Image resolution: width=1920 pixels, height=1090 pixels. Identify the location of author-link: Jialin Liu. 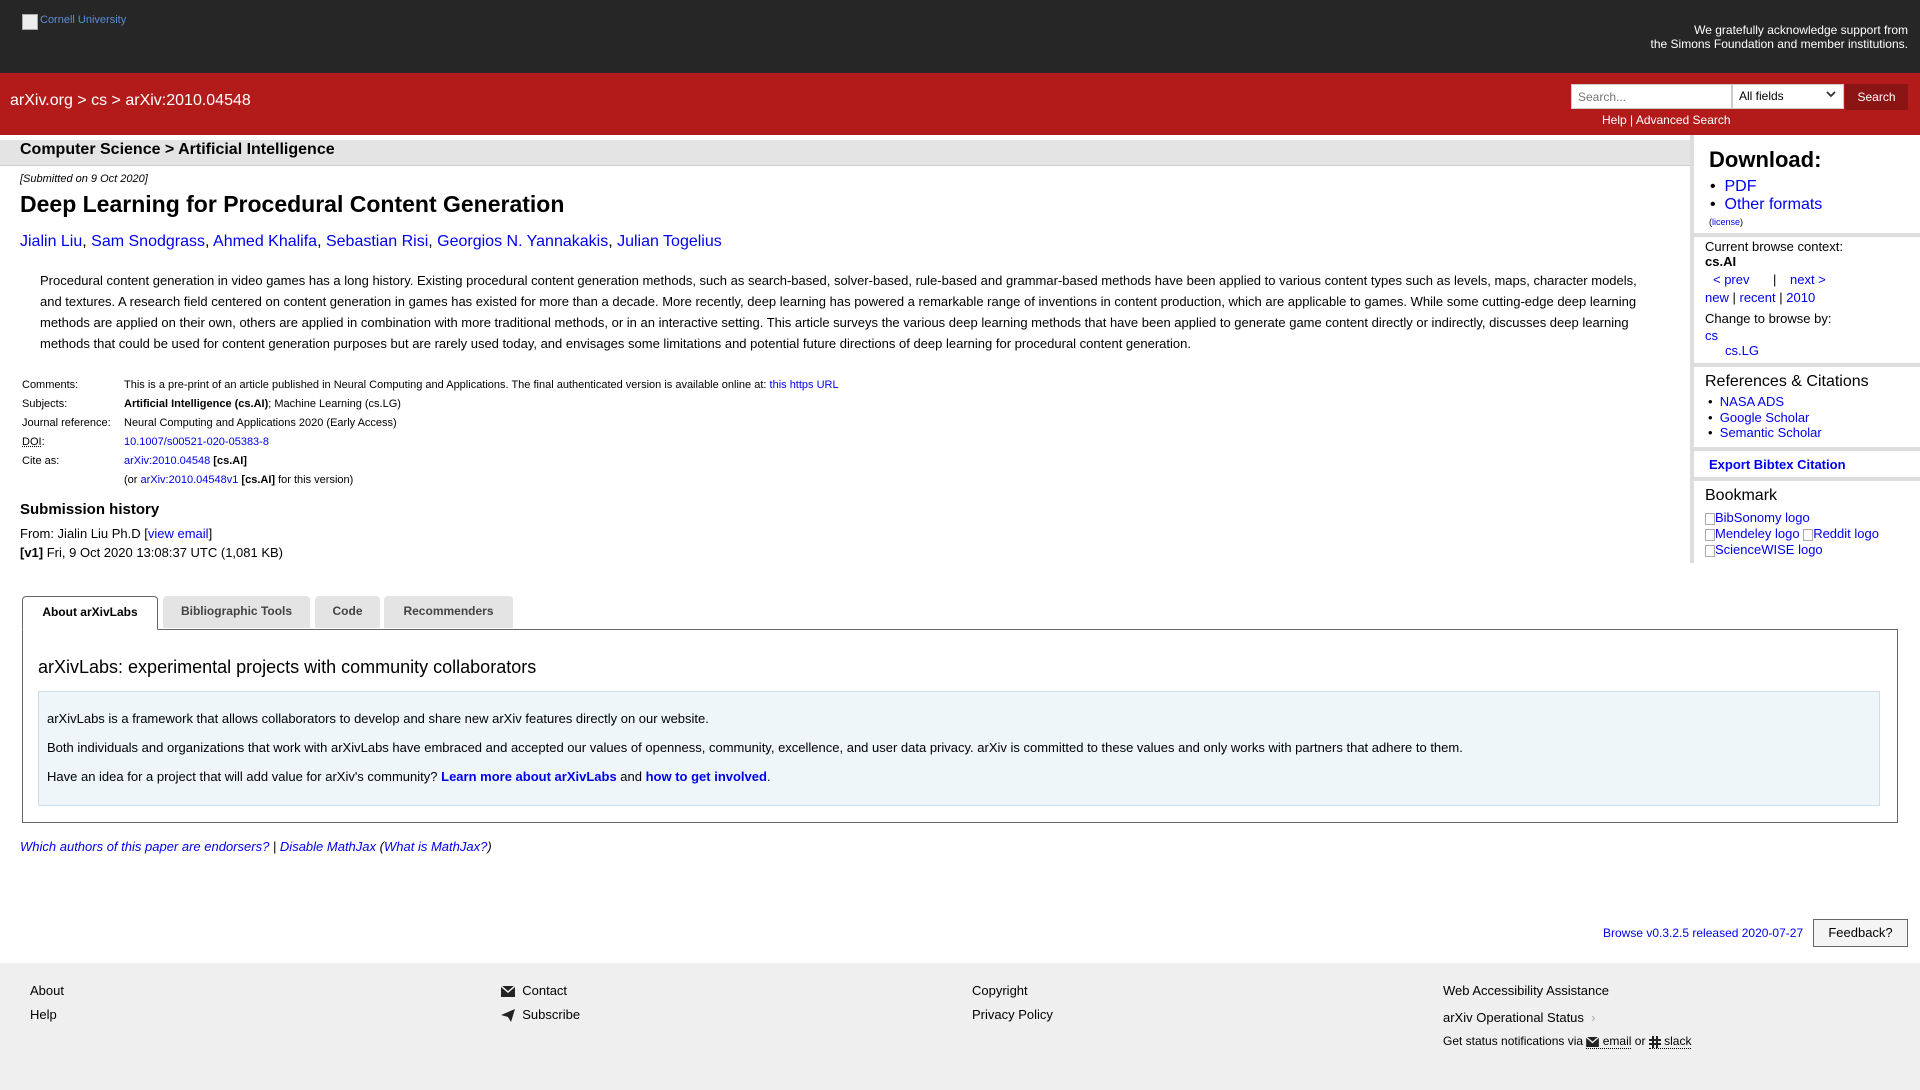
(51, 241).